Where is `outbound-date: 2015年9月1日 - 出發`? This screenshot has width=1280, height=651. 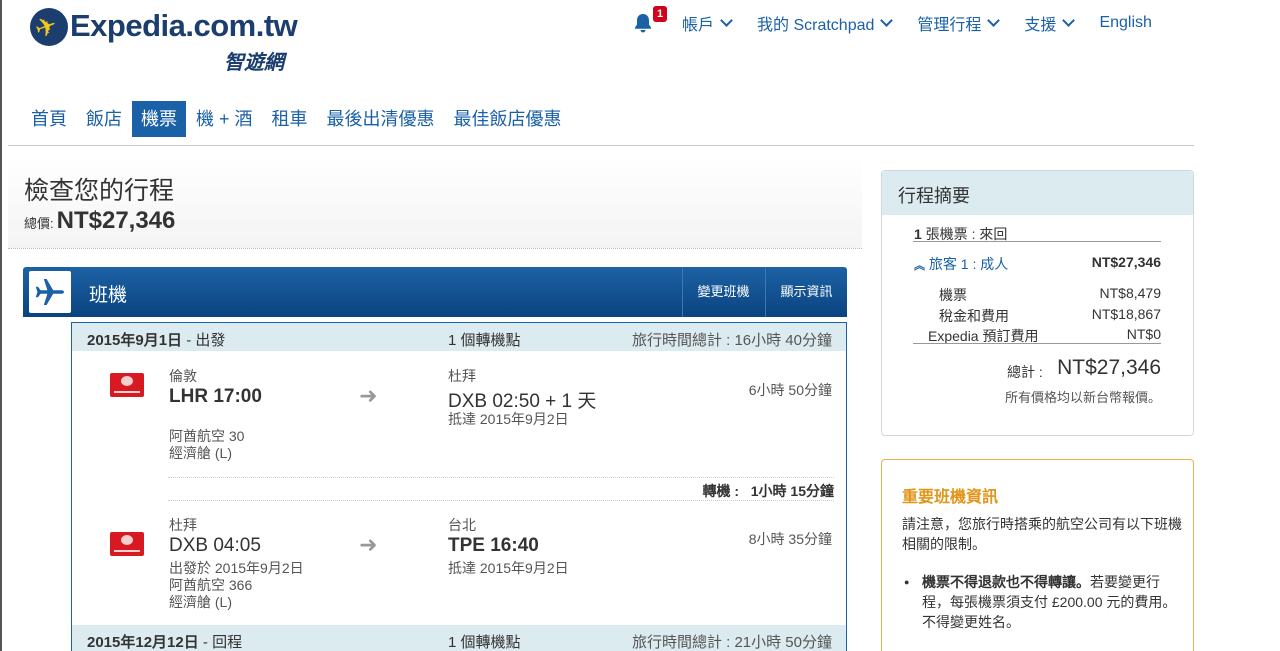 outbound-date: 2015年9月1日 - 出發 is located at coordinates (156, 339).